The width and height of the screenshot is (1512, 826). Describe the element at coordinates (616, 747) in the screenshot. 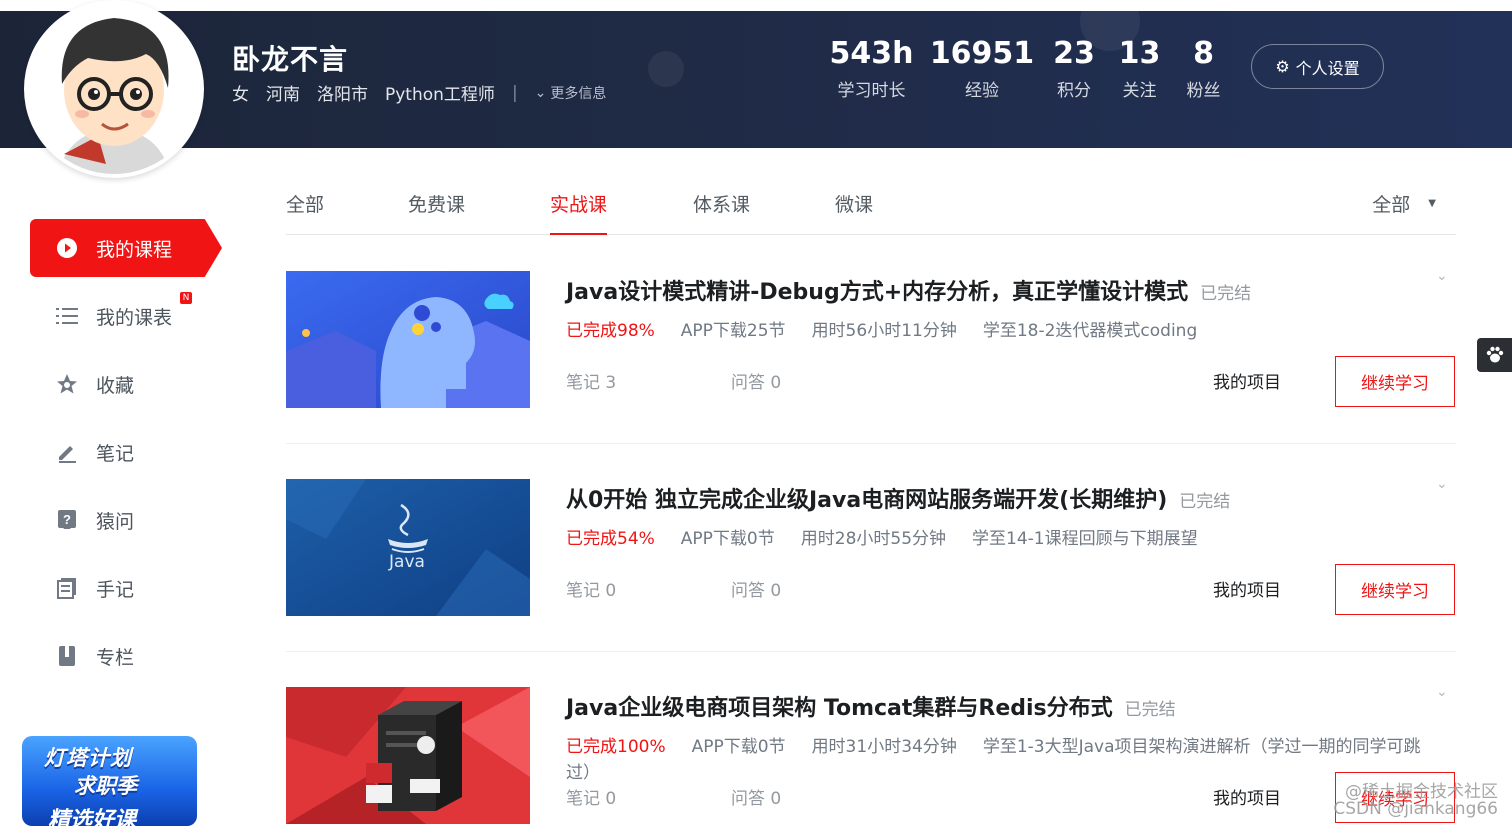

I see `course-progress: 已完成100%` at that location.